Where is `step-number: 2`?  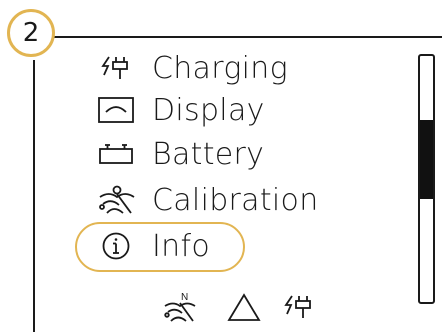
step-number: 2 is located at coordinates (31, 33).